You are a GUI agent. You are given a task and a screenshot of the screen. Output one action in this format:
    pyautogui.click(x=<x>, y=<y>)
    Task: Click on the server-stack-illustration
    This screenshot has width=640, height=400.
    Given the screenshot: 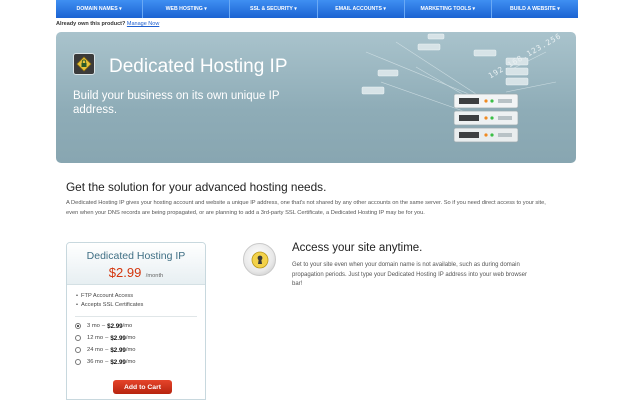 What is the action you would take?
    pyautogui.click(x=459, y=88)
    